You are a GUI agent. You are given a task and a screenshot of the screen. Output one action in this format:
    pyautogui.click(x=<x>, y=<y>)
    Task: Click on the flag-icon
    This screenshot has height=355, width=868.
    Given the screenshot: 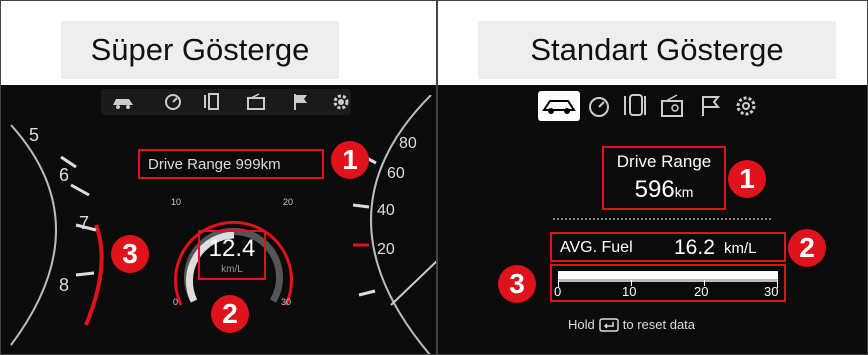 What is the action you would take?
    pyautogui.click(x=711, y=106)
    